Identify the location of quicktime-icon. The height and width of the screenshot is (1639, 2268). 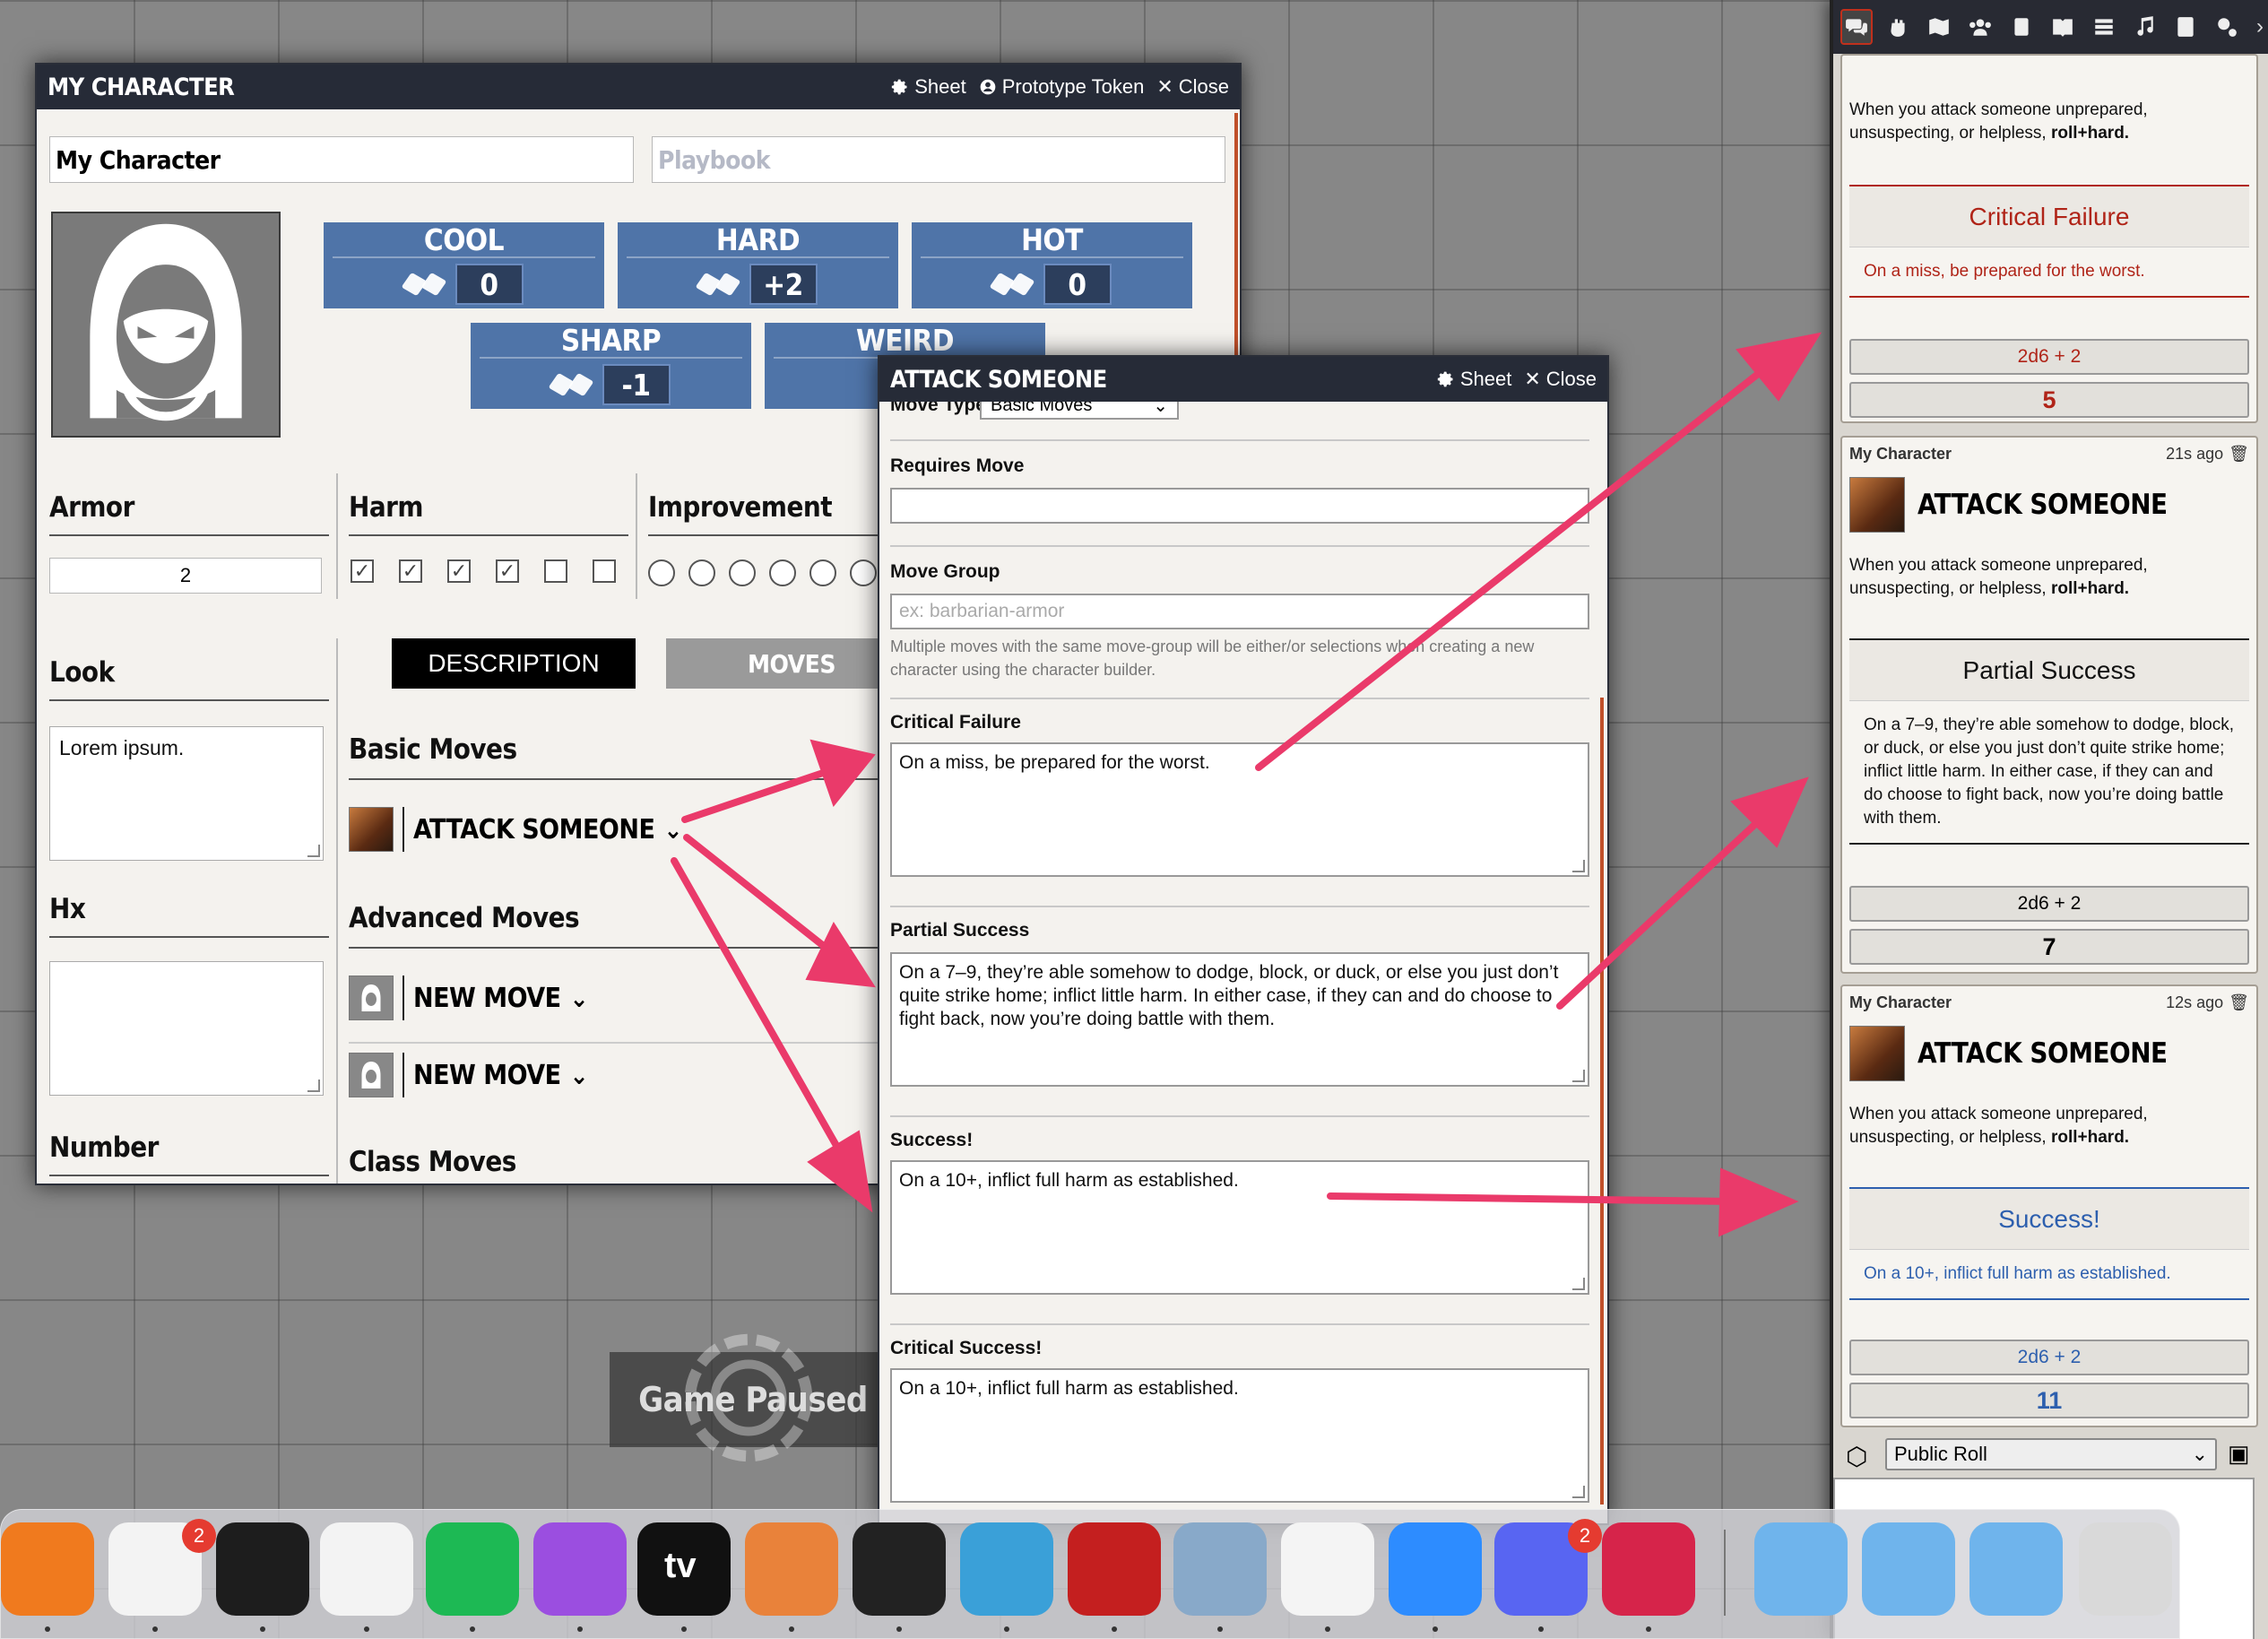
(1006, 1569).